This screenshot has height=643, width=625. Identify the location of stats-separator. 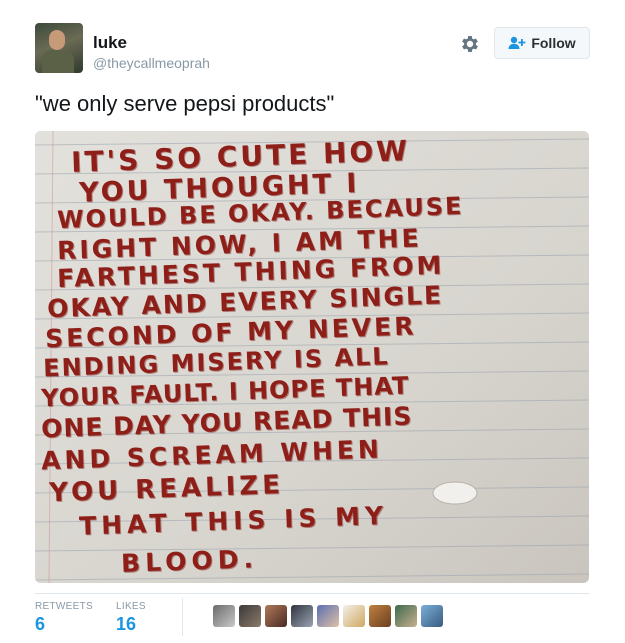
(182, 617).